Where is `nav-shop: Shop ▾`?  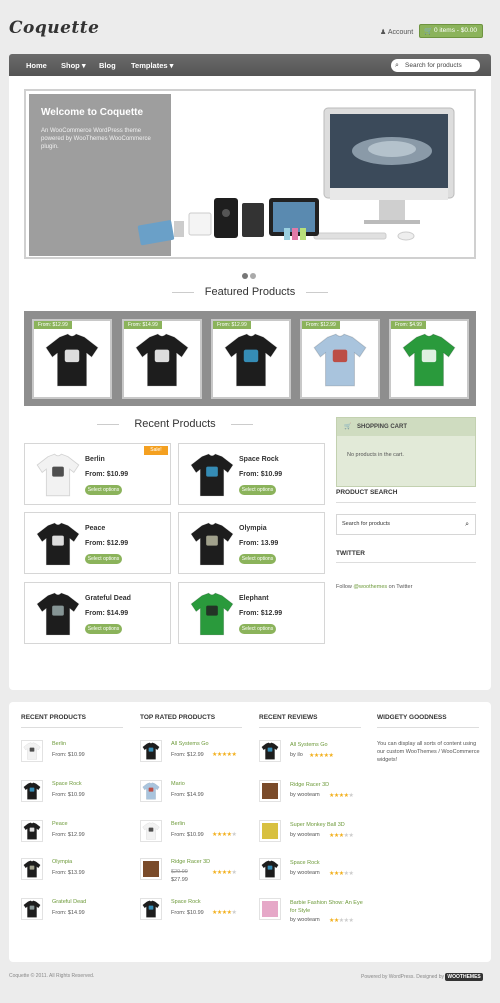
nav-shop: Shop ▾ is located at coordinates (73, 65).